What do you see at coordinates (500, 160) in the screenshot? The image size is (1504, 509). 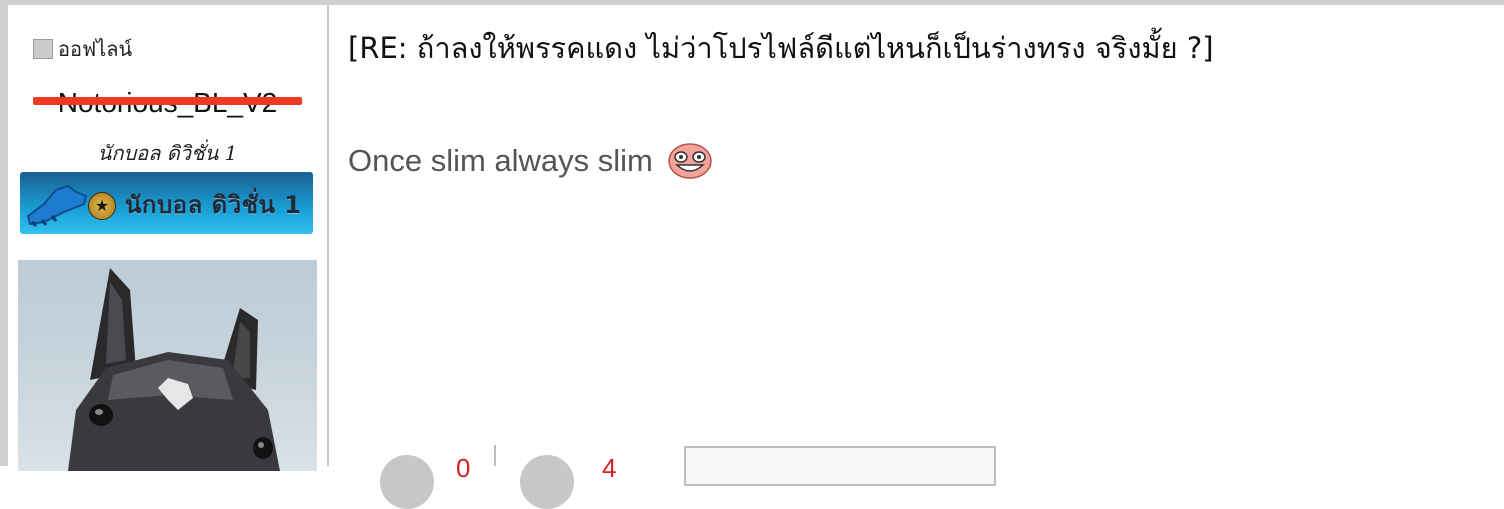 I see `post-body-text: Once slim always slim` at bounding box center [500, 160].